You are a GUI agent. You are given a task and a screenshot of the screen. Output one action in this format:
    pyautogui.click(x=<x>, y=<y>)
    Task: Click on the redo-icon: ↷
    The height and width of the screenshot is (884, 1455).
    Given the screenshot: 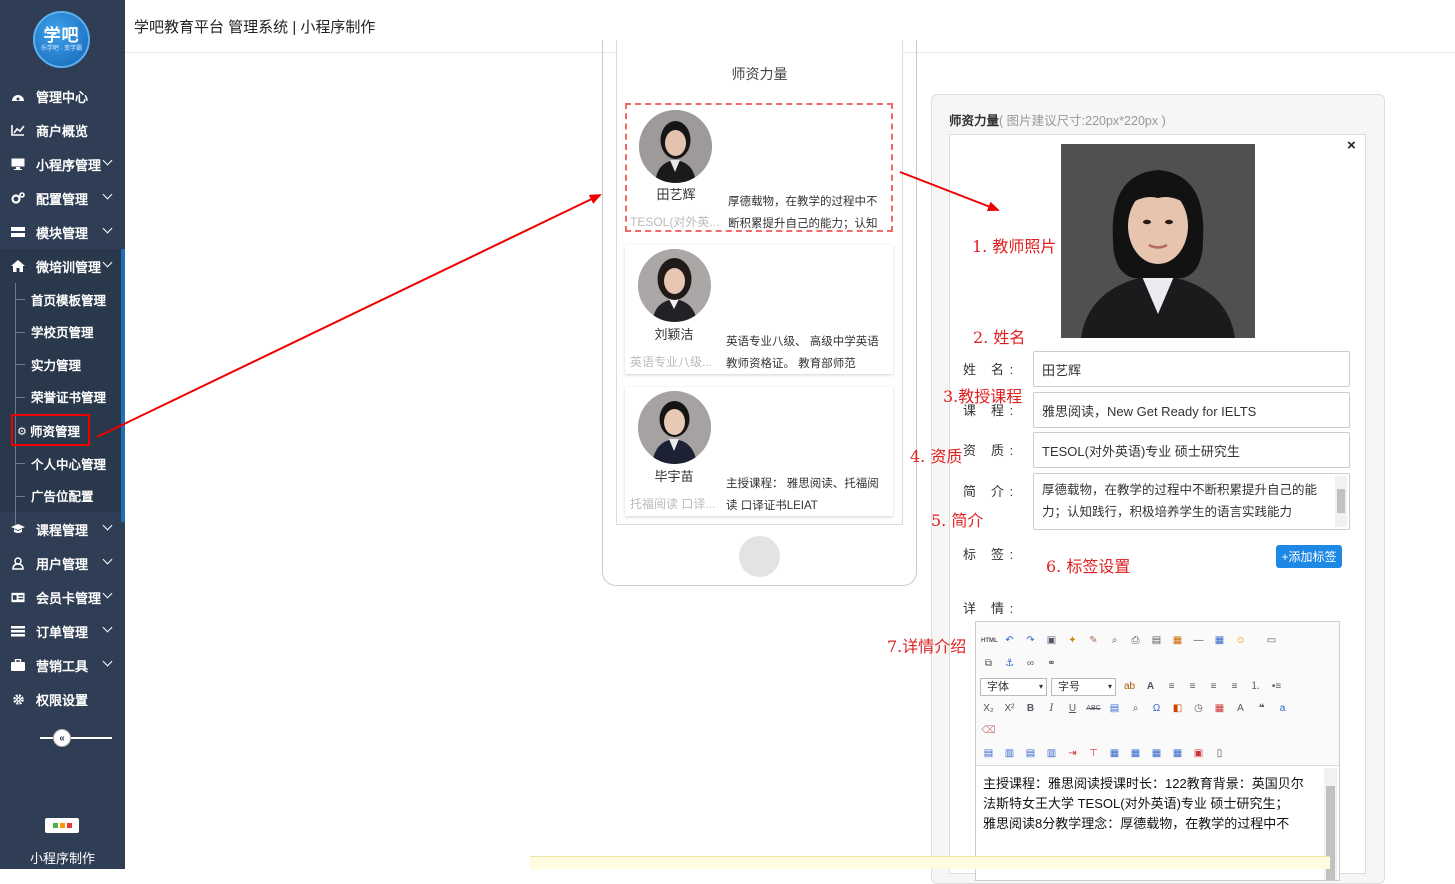 What is the action you would take?
    pyautogui.click(x=1030, y=641)
    